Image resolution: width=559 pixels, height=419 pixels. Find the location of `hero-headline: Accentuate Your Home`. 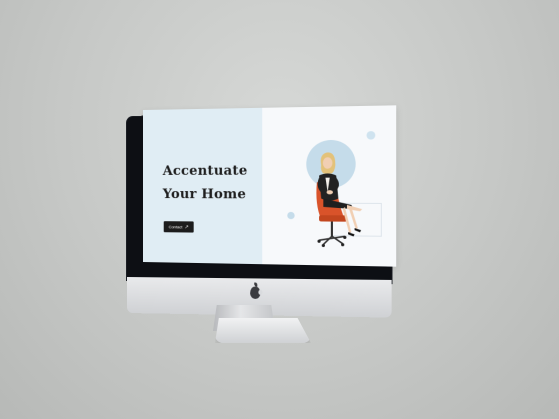

hero-headline: Accentuate Your Home is located at coordinates (214, 182).